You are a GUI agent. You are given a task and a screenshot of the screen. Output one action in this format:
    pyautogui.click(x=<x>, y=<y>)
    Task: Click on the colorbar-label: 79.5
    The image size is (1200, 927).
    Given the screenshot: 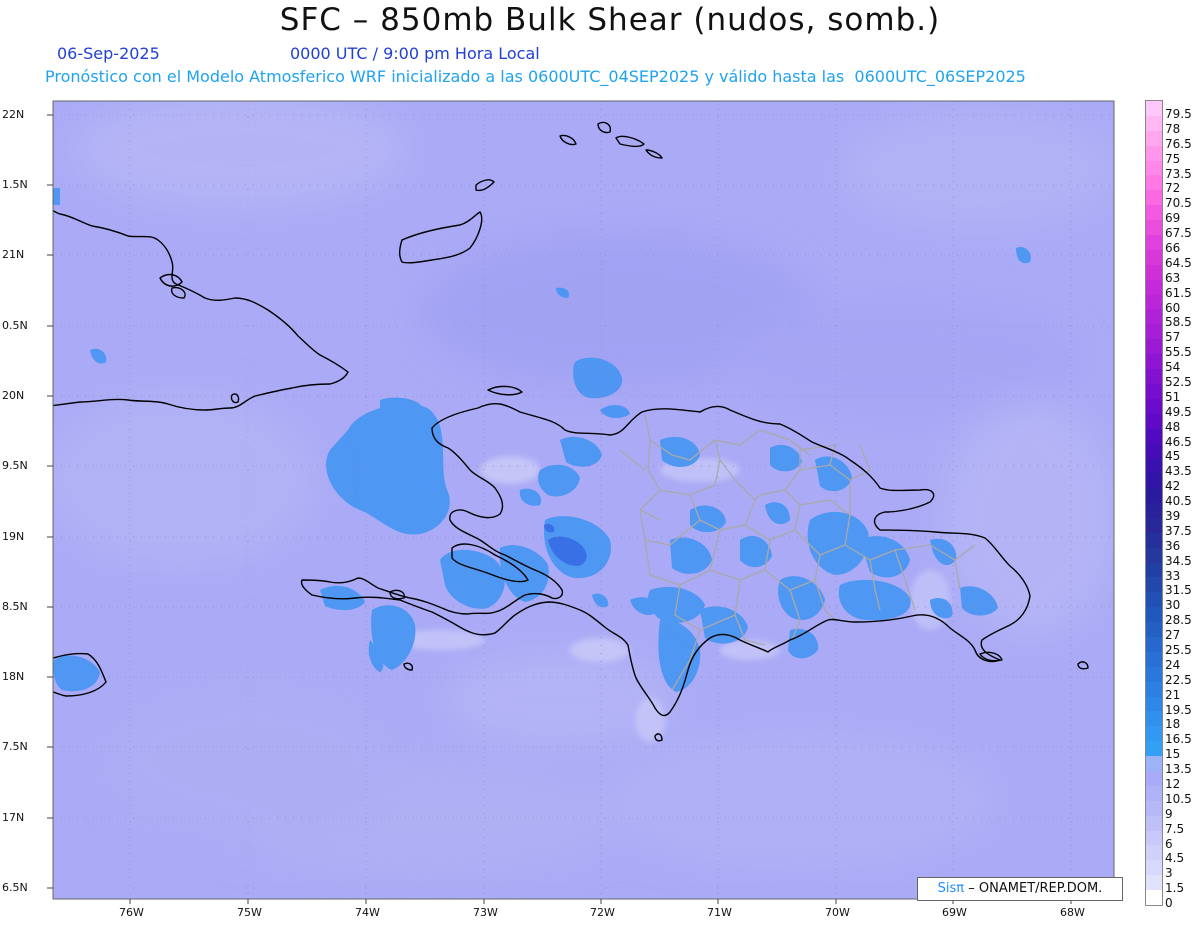 What is the action you would take?
    pyautogui.click(x=1178, y=114)
    